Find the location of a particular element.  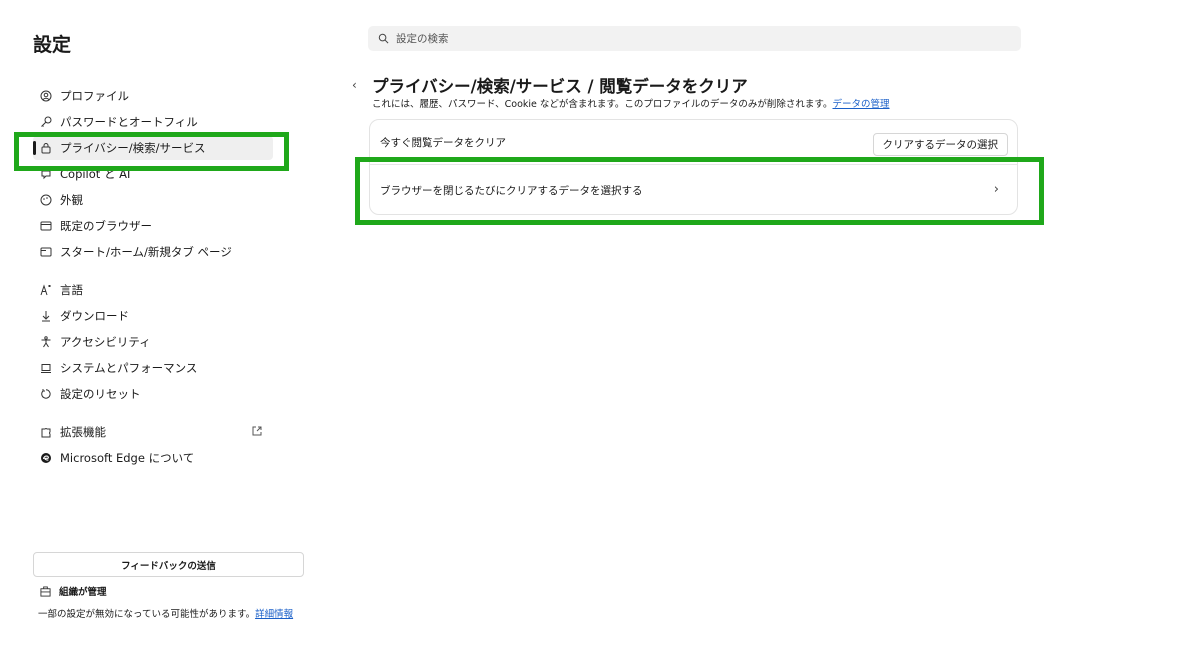

details-link: 詳細情報 is located at coordinates (274, 614).